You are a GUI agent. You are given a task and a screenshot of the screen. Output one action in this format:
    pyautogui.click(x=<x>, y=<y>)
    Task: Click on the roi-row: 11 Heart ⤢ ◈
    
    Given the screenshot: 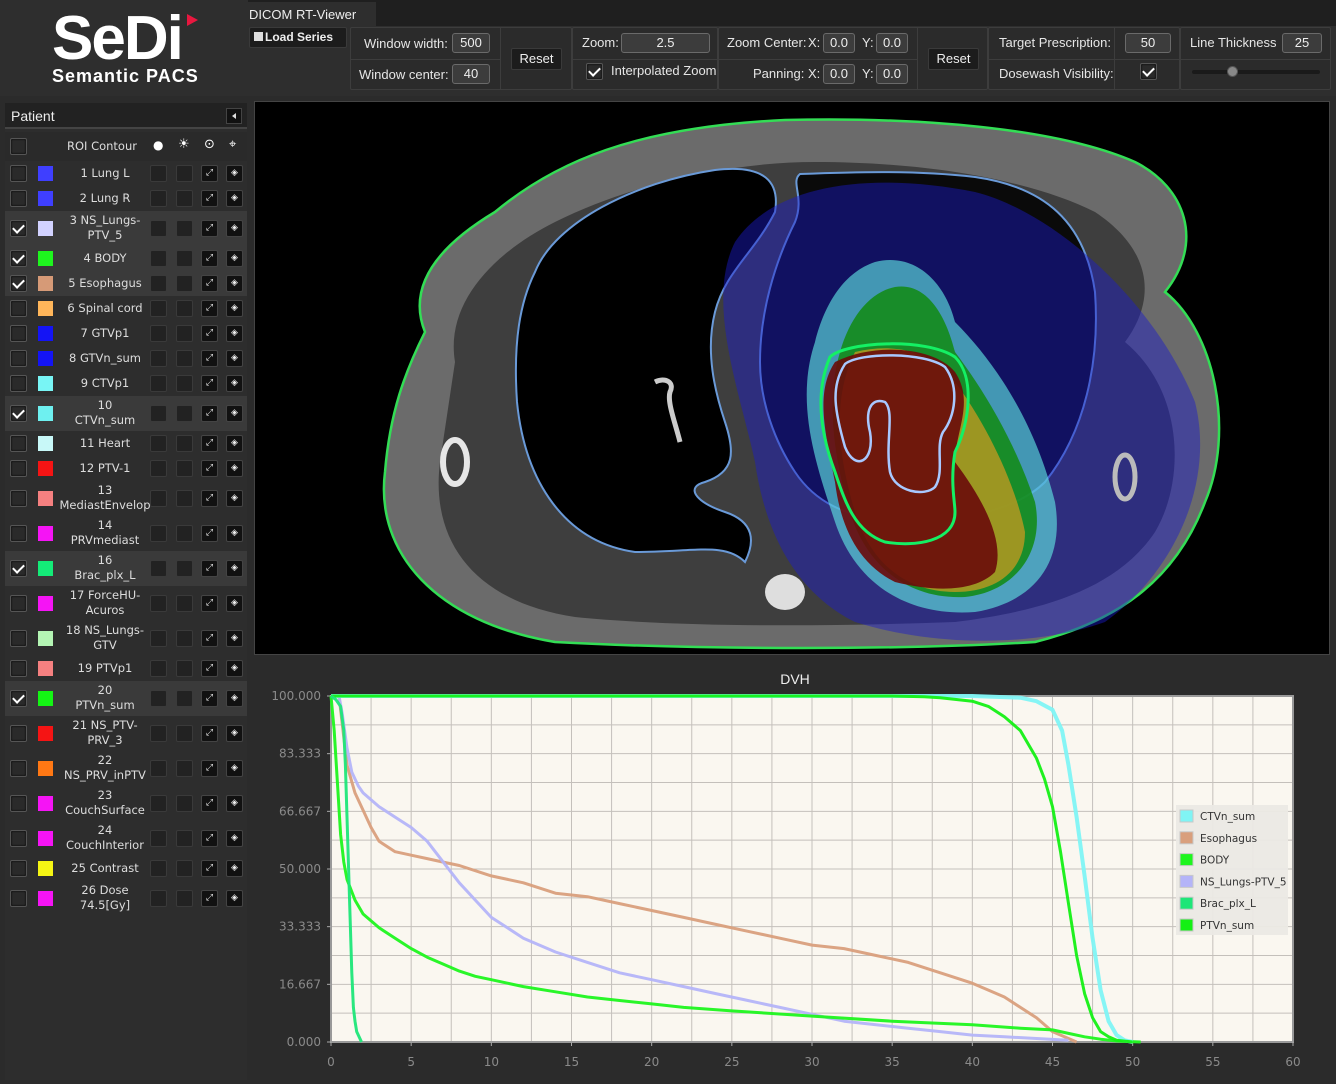 What is the action you would take?
    pyautogui.click(x=126, y=443)
    